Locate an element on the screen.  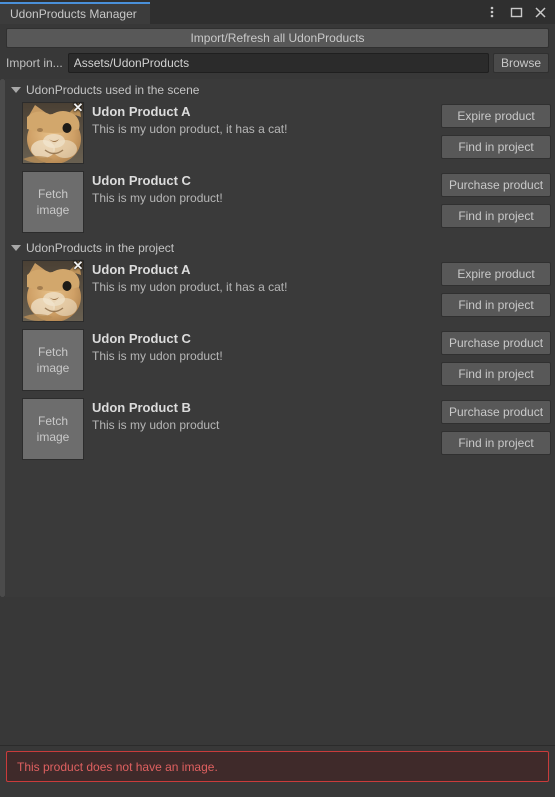
more-options-icon is located at coordinates (492, 12).